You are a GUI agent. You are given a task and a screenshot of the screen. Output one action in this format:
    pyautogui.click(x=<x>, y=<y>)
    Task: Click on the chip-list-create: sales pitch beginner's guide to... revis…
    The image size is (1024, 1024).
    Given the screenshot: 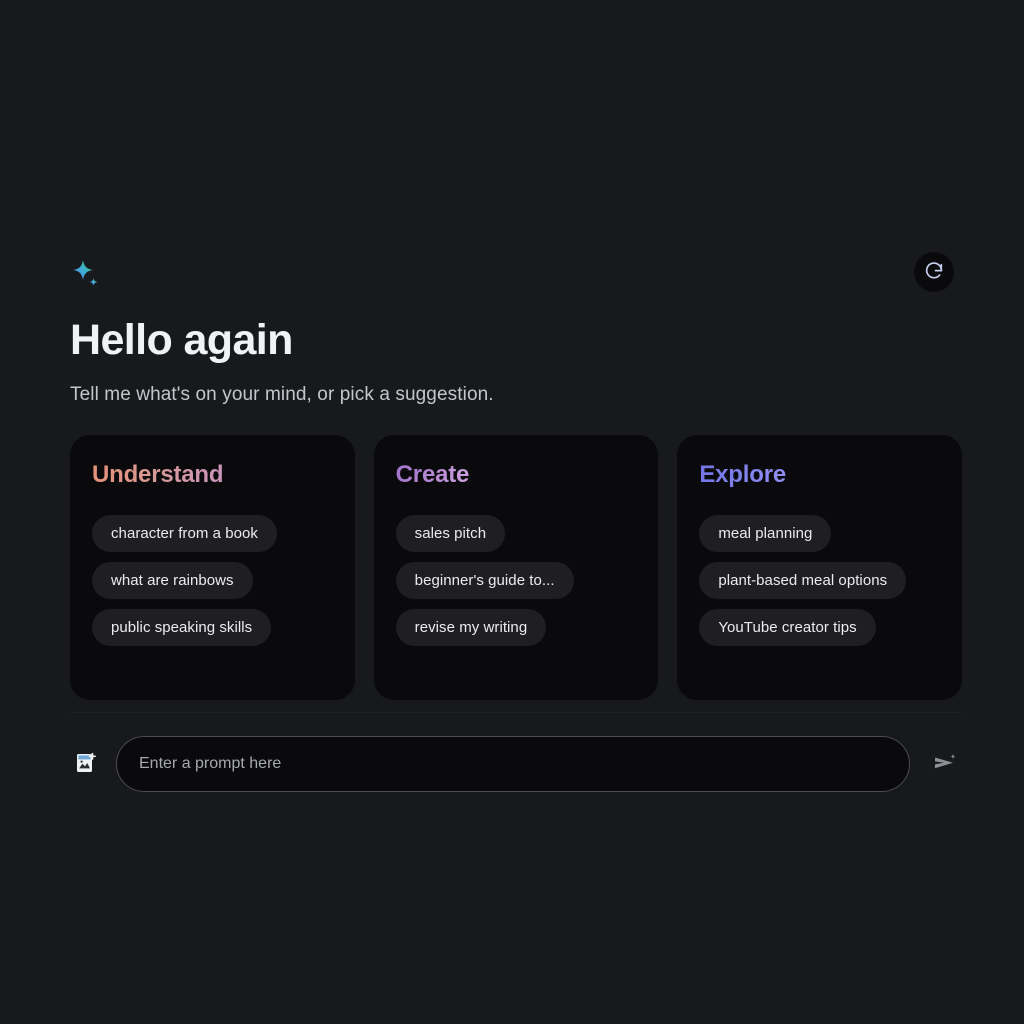 What is the action you would take?
    pyautogui.click(x=516, y=580)
    